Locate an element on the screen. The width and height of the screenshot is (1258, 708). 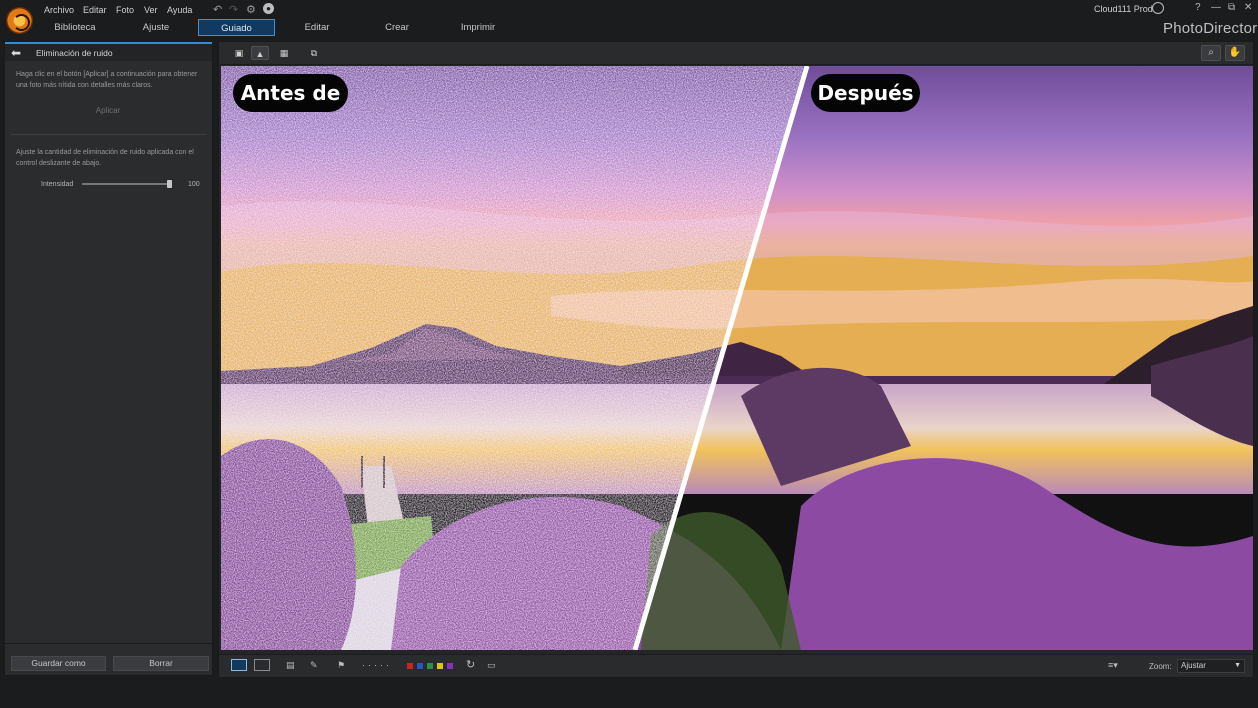
minimize-icon: — is located at coordinates (1216, 7).